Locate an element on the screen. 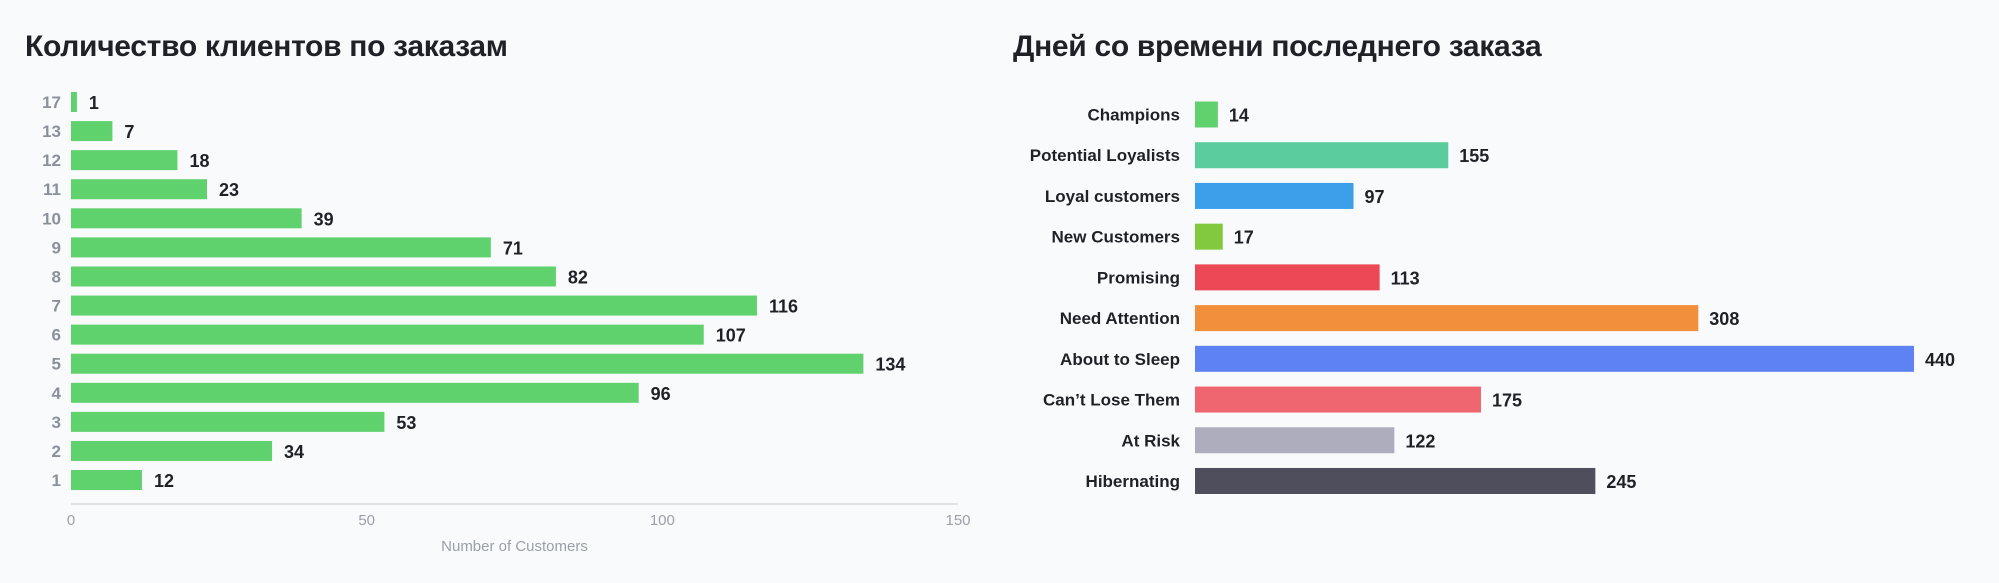 The width and height of the screenshot is (1999, 583). y-tick-label: 1 is located at coordinates (56, 480).